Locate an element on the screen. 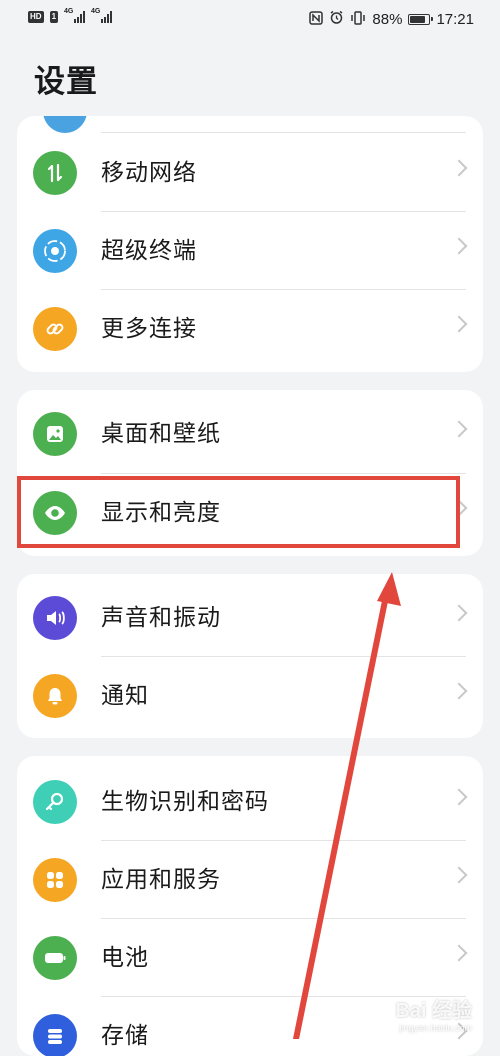  mobile-data-icon is located at coordinates (55, 173).